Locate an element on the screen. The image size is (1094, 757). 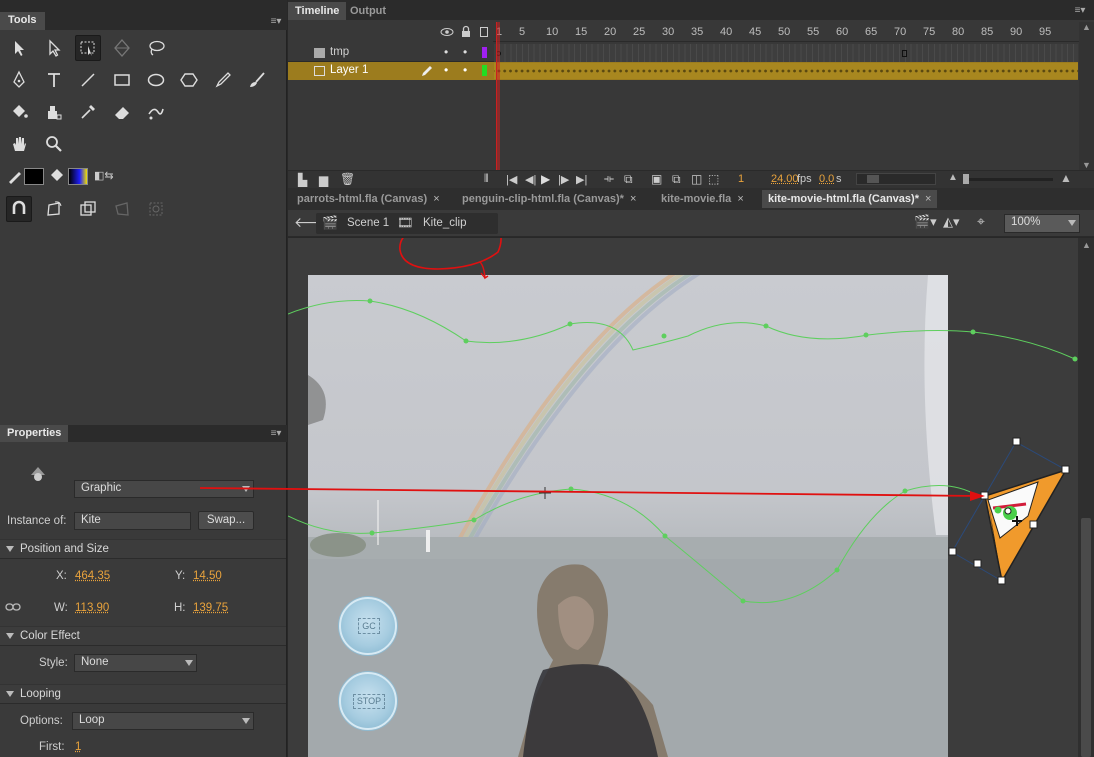
ink-bottle-tool-icon is located at coordinates (54, 112).